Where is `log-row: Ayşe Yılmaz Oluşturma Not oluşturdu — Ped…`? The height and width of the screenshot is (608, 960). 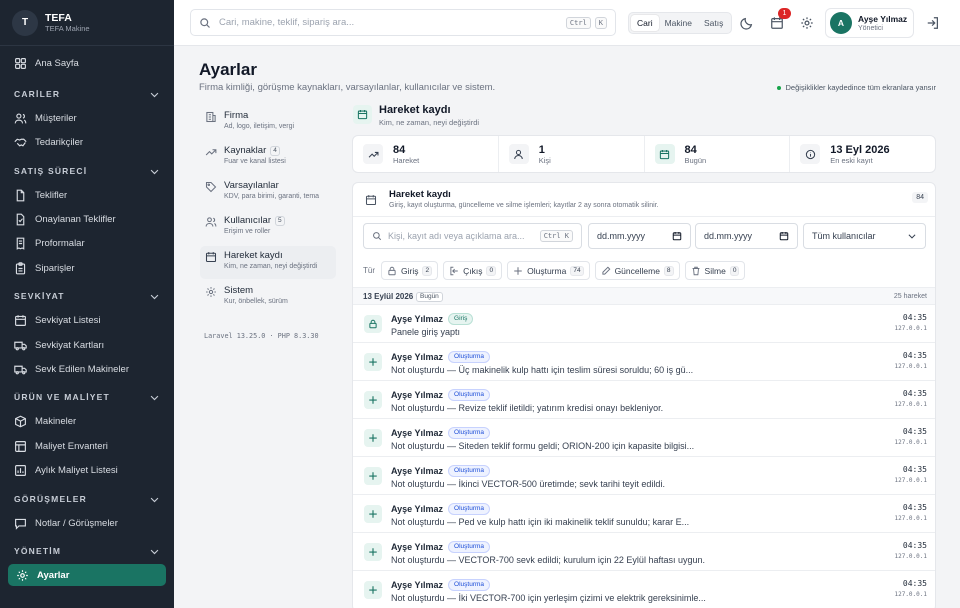
log-row: Ayşe Yılmaz Oluşturma Not oluşturdu — Ped… is located at coordinates (644, 514).